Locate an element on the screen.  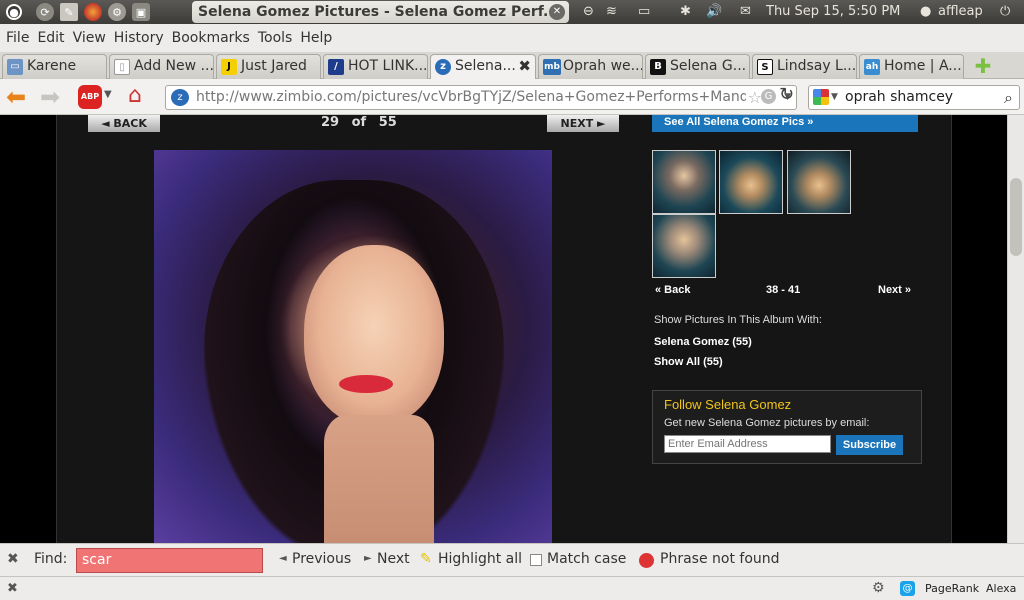
menu-edit: Edit is located at coordinates (50, 38).